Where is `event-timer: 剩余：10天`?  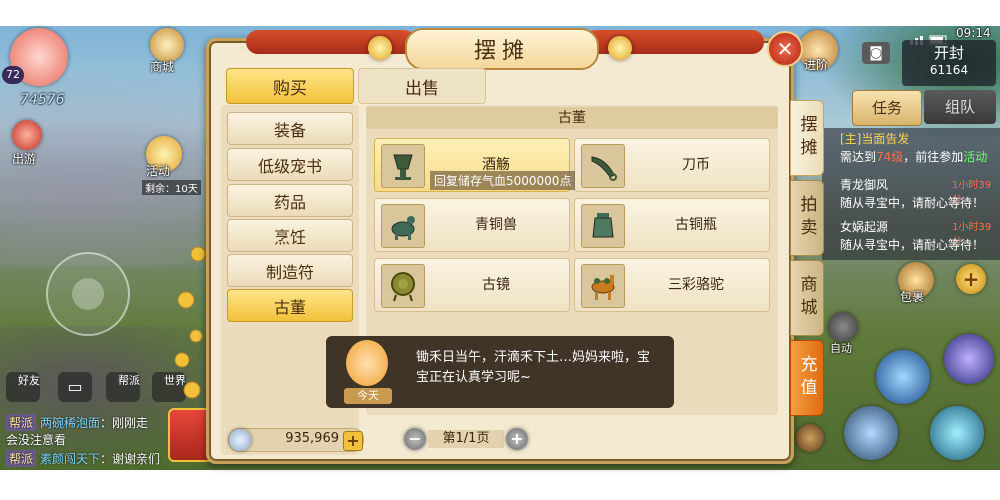 event-timer: 剩余：10天 is located at coordinates (171, 187).